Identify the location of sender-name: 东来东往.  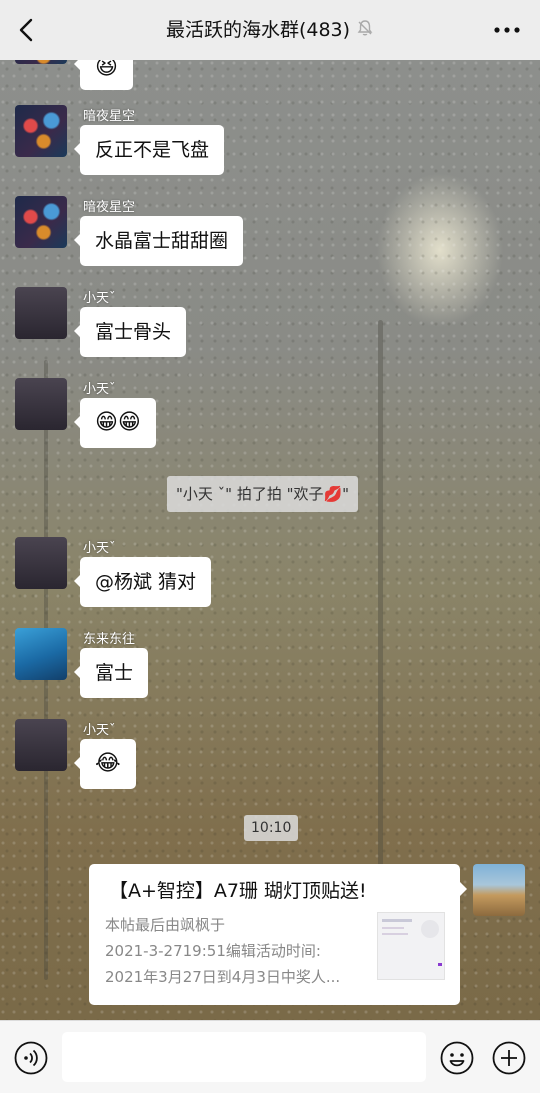
(109, 639).